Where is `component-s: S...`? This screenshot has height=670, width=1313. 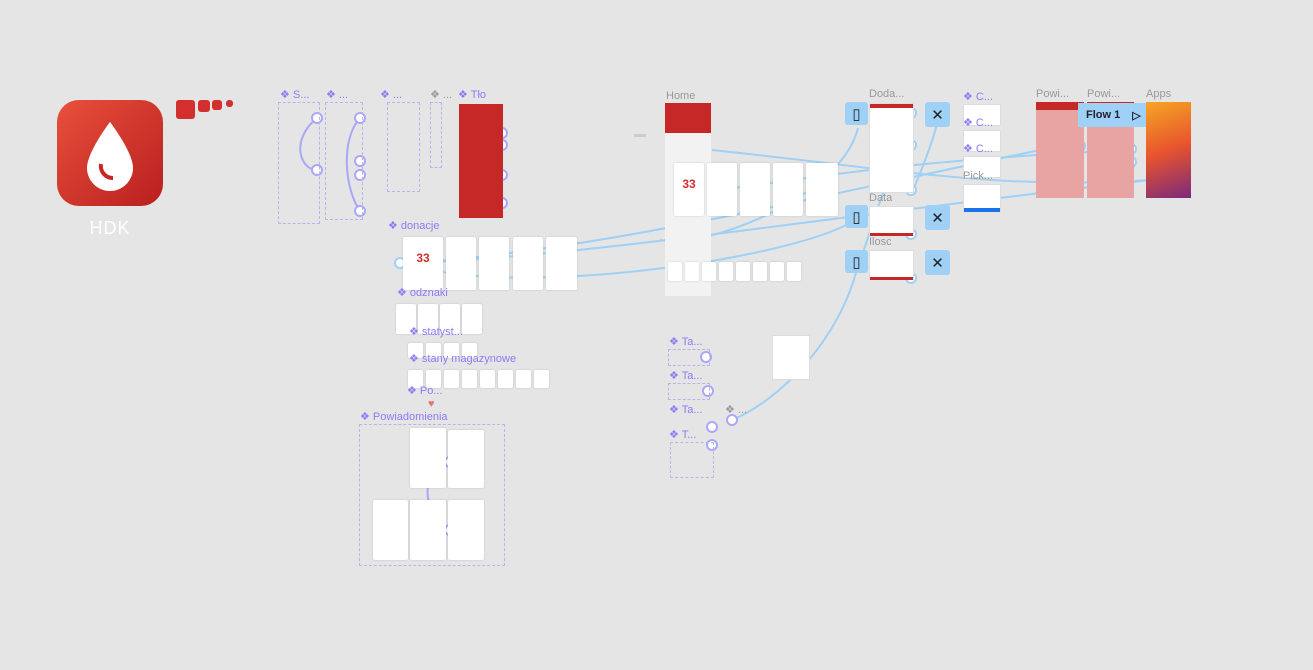
component-s: S... is located at coordinates (295, 94).